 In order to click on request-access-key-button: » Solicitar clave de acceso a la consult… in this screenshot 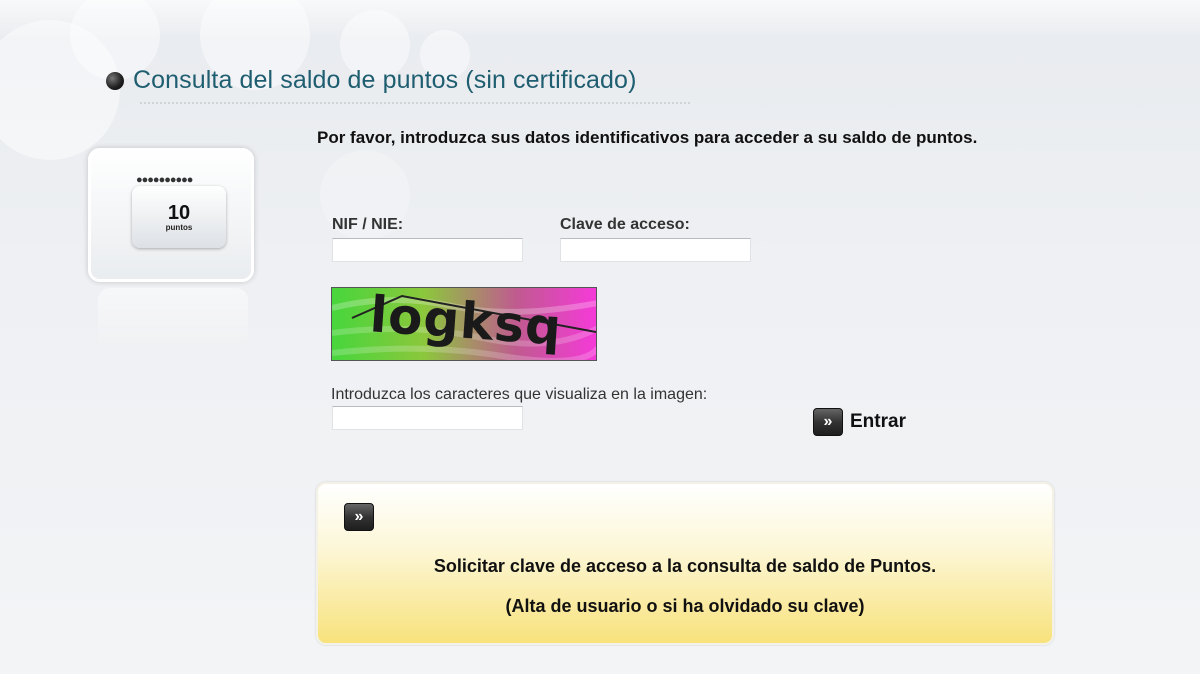, I will do `click(685, 563)`.